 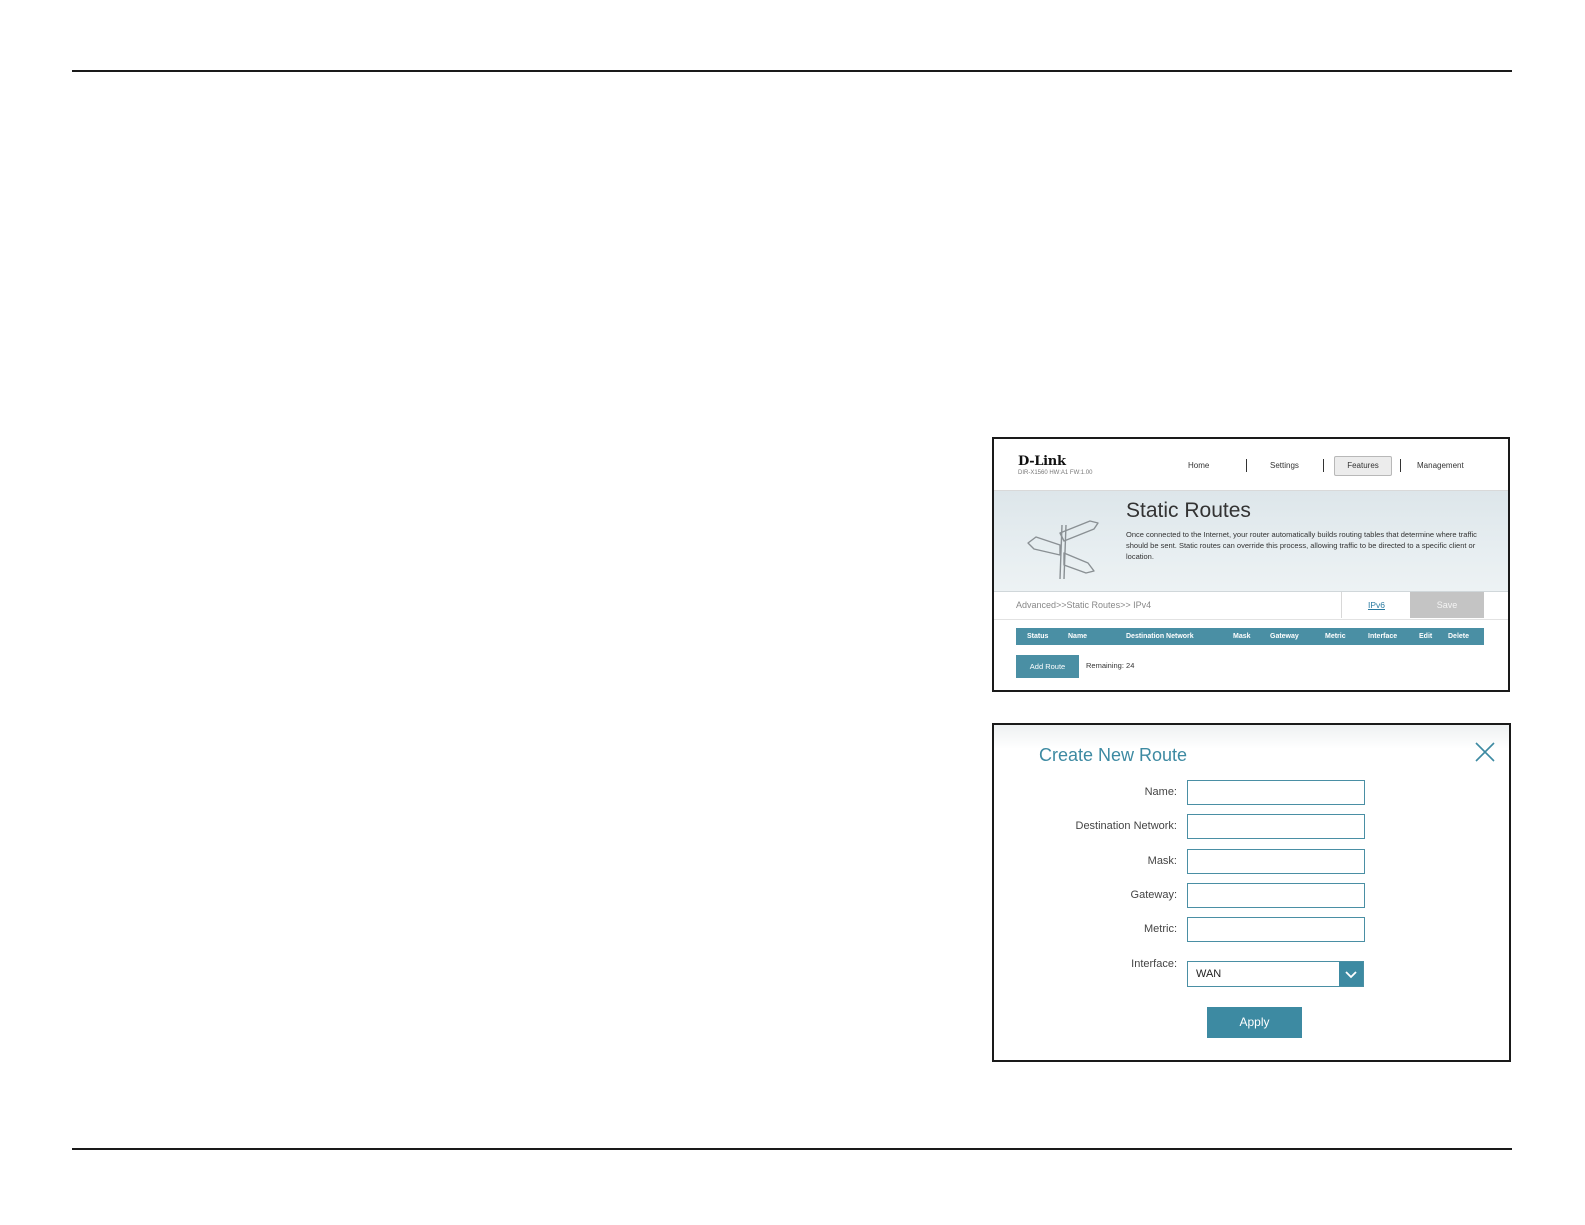 I want to click on apply-button: Apply, so click(x=1254, y=1022).